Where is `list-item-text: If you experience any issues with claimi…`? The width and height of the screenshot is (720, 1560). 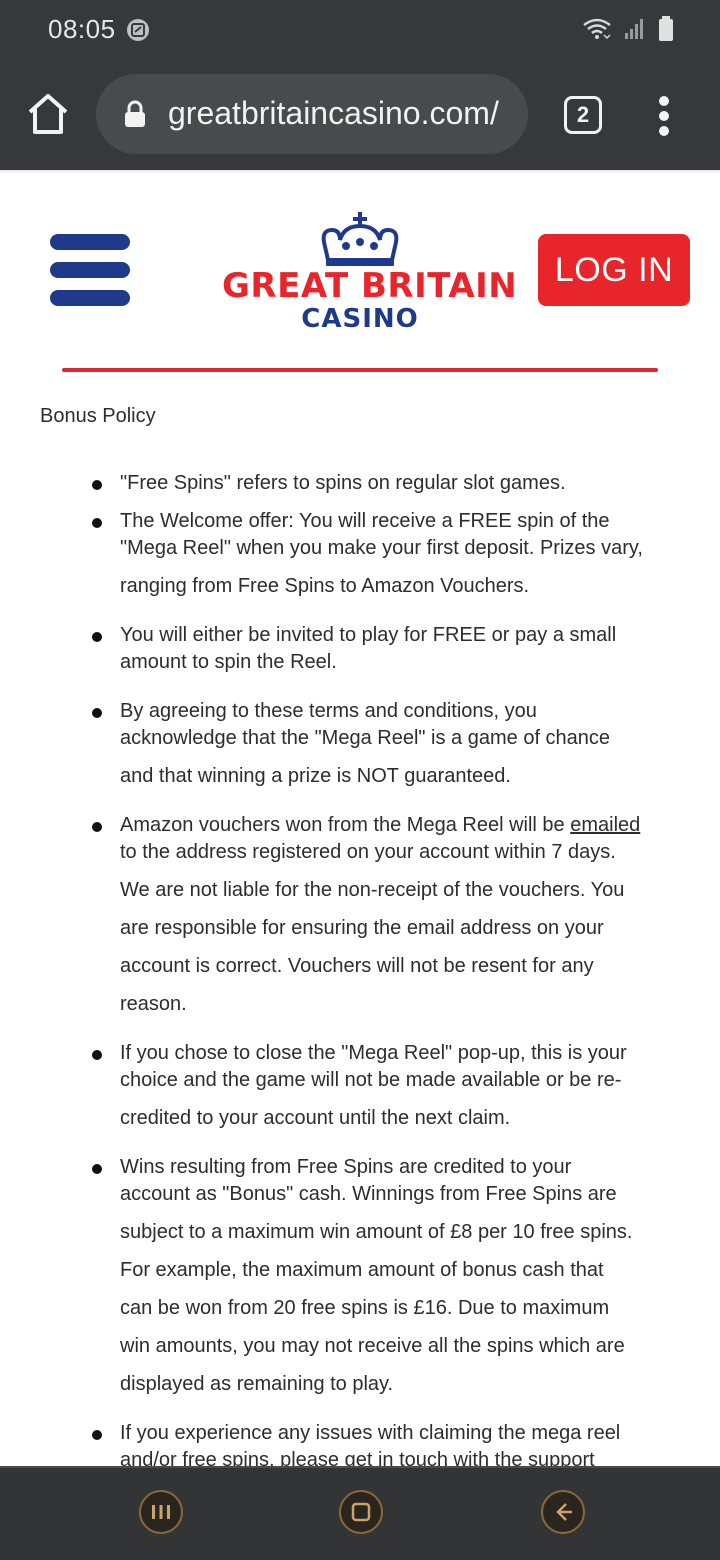
list-item-text: If you experience any issues with claimi… is located at coordinates (370, 1433).